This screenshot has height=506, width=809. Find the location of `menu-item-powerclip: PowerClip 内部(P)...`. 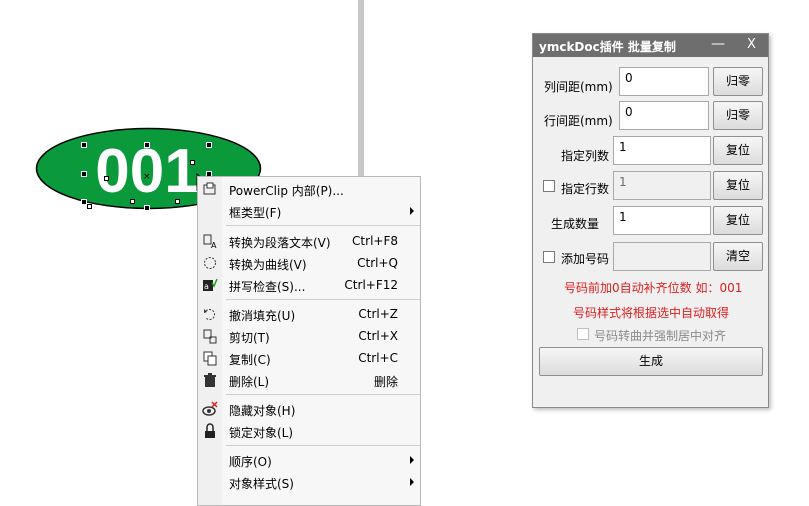

menu-item-powerclip: PowerClip 内部(P)... is located at coordinates (310, 189).